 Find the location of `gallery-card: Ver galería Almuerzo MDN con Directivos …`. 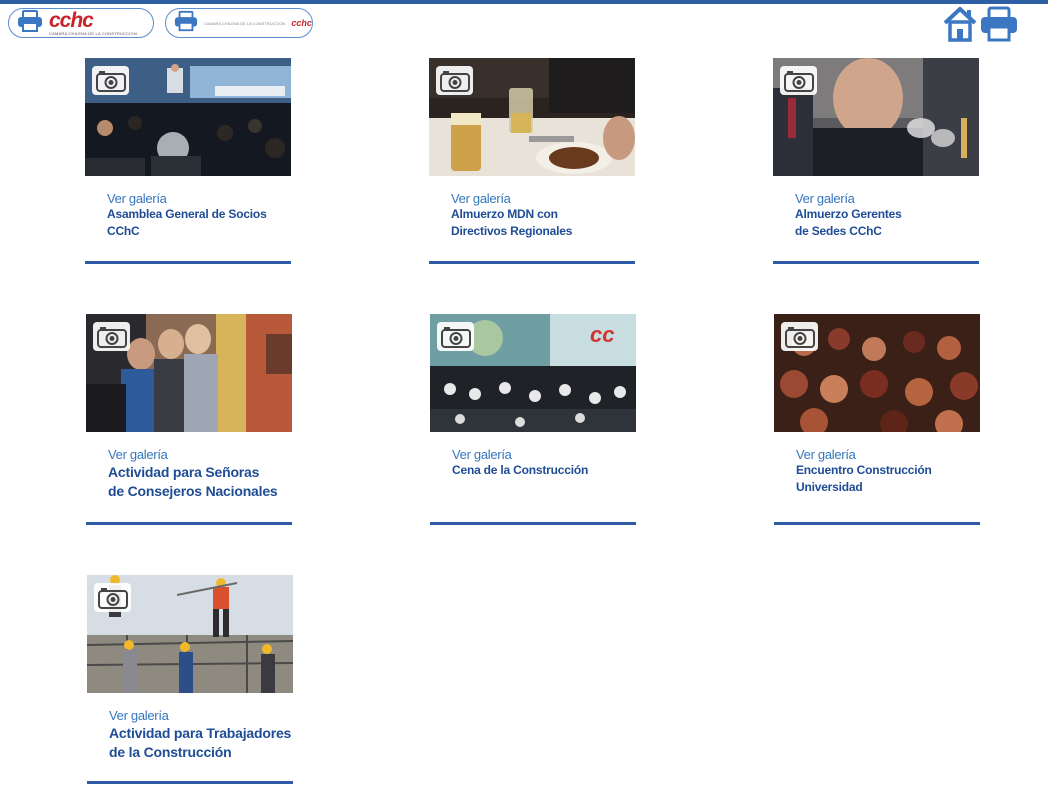

gallery-card: Ver galería Almuerzo MDN con Directivos … is located at coordinates (534, 161).